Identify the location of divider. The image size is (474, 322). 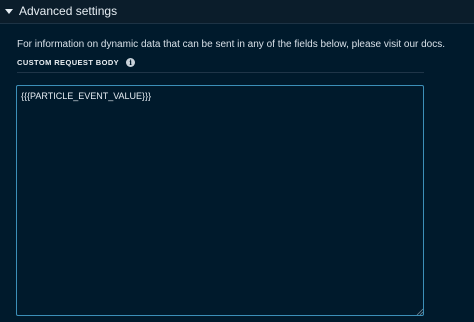
(220, 72).